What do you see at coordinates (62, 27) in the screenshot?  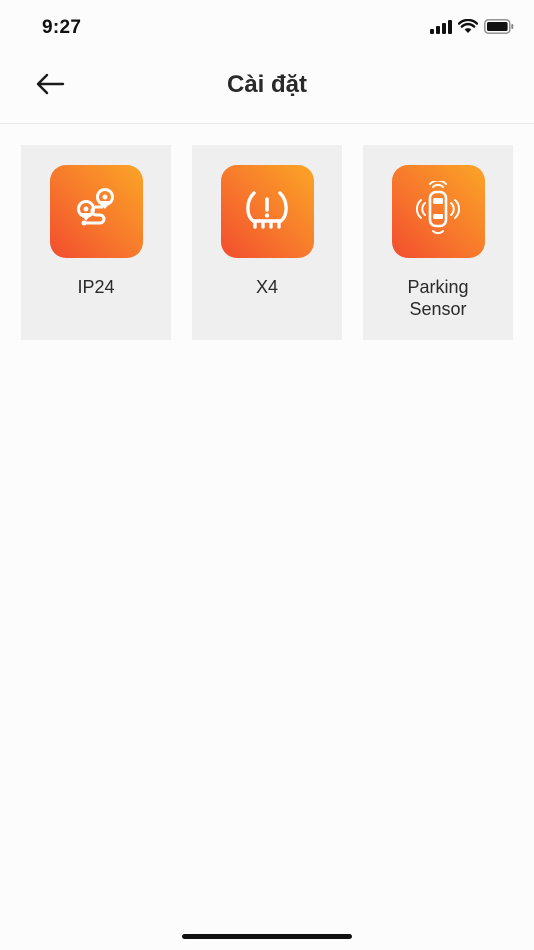 I see `status-time: 9:27` at bounding box center [62, 27].